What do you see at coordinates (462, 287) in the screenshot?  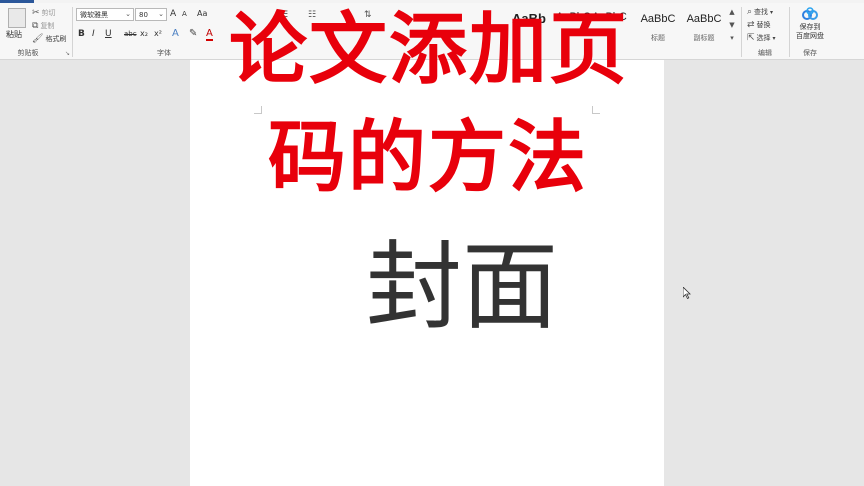 I see `cover-text: 封面` at bounding box center [462, 287].